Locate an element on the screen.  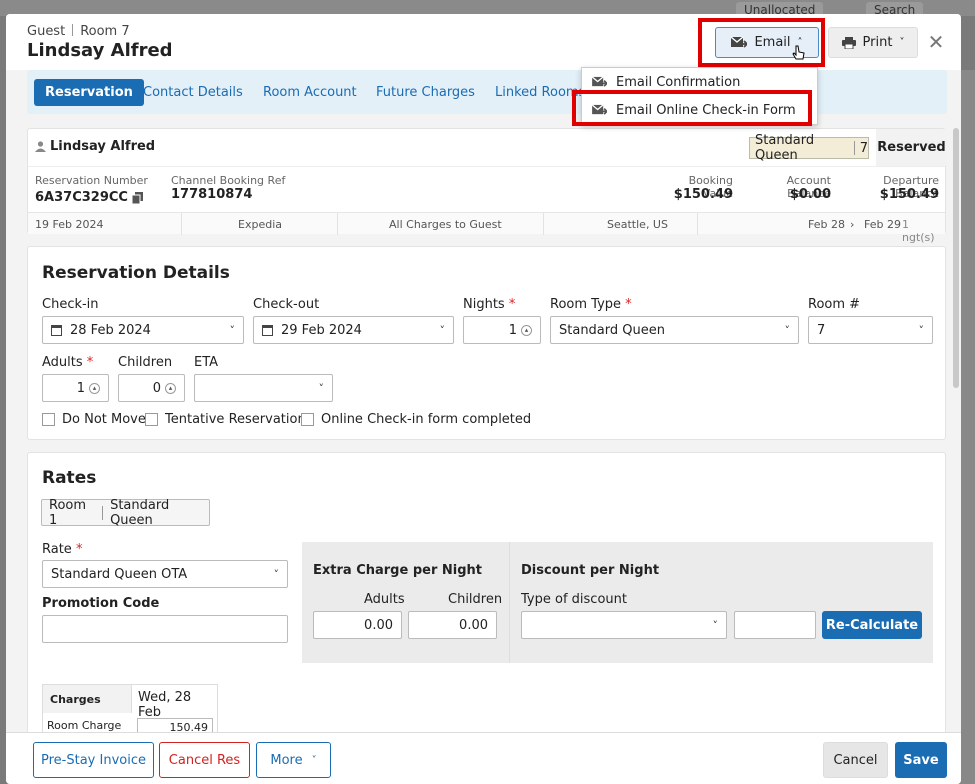
summary-guest: Lindsay Alfred is located at coordinates (95, 146).